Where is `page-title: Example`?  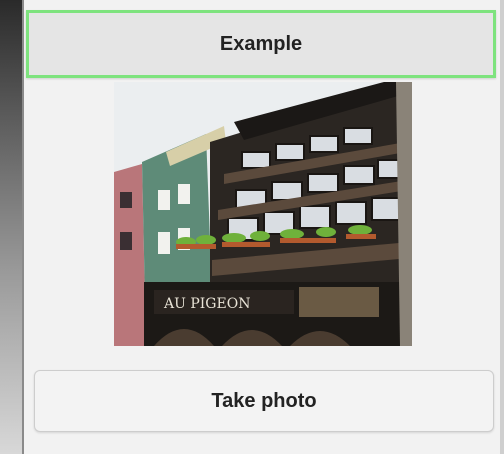 page-title: Example is located at coordinates (261, 43).